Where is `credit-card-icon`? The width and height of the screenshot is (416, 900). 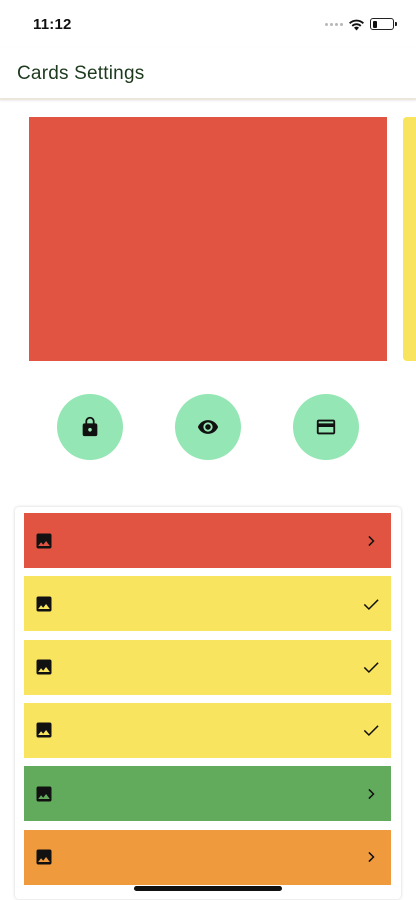 credit-card-icon is located at coordinates (326, 427).